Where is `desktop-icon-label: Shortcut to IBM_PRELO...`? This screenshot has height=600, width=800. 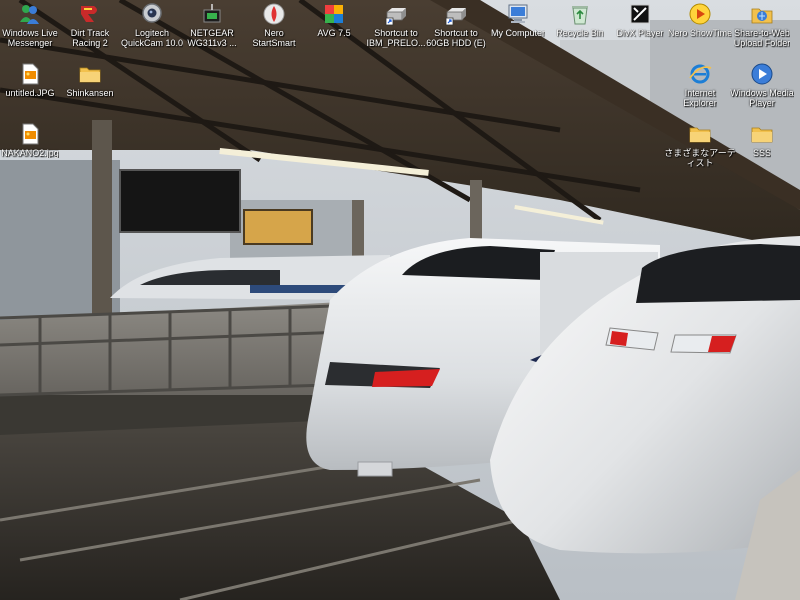 desktop-icon-label: Shortcut to IBM_PRELO... is located at coordinates (396, 38).